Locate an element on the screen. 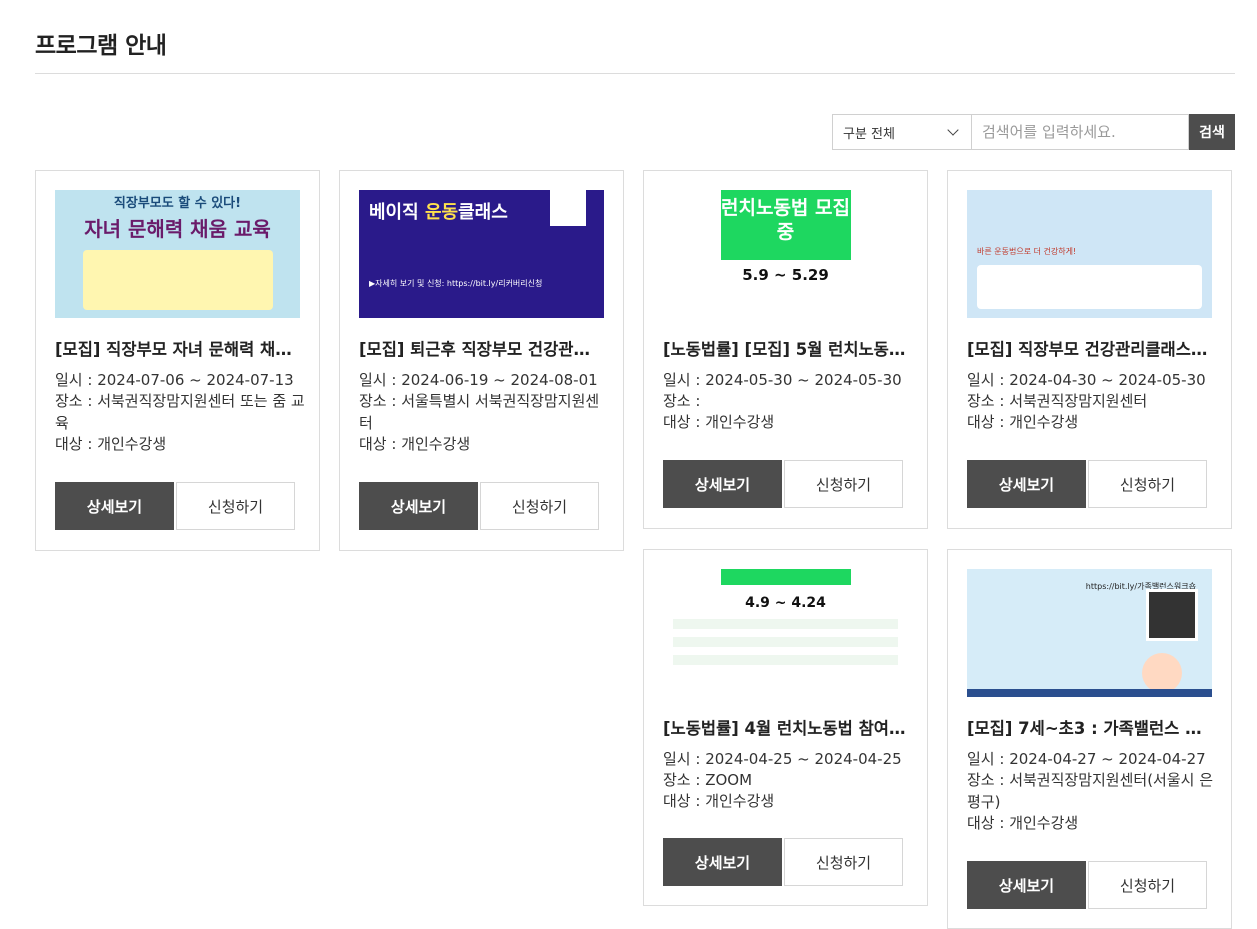 The width and height of the screenshot is (1257, 929). person-illustration is located at coordinates (1162, 673).